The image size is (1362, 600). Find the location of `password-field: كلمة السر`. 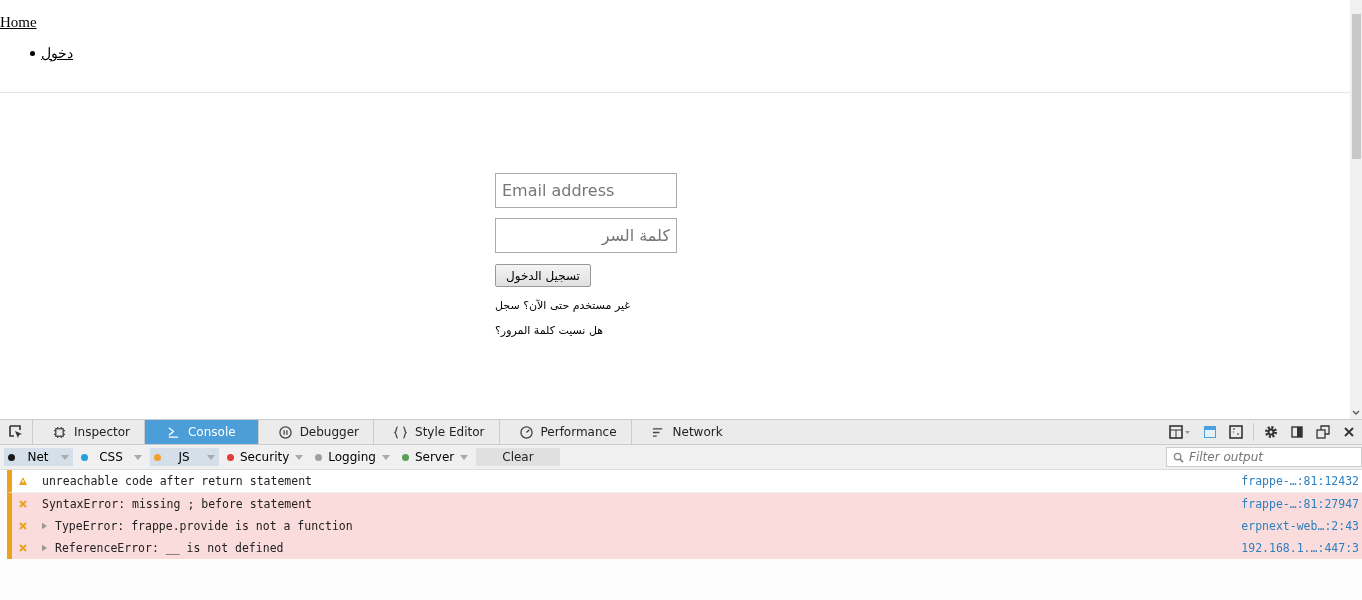

password-field: كلمة السر is located at coordinates (586, 235).